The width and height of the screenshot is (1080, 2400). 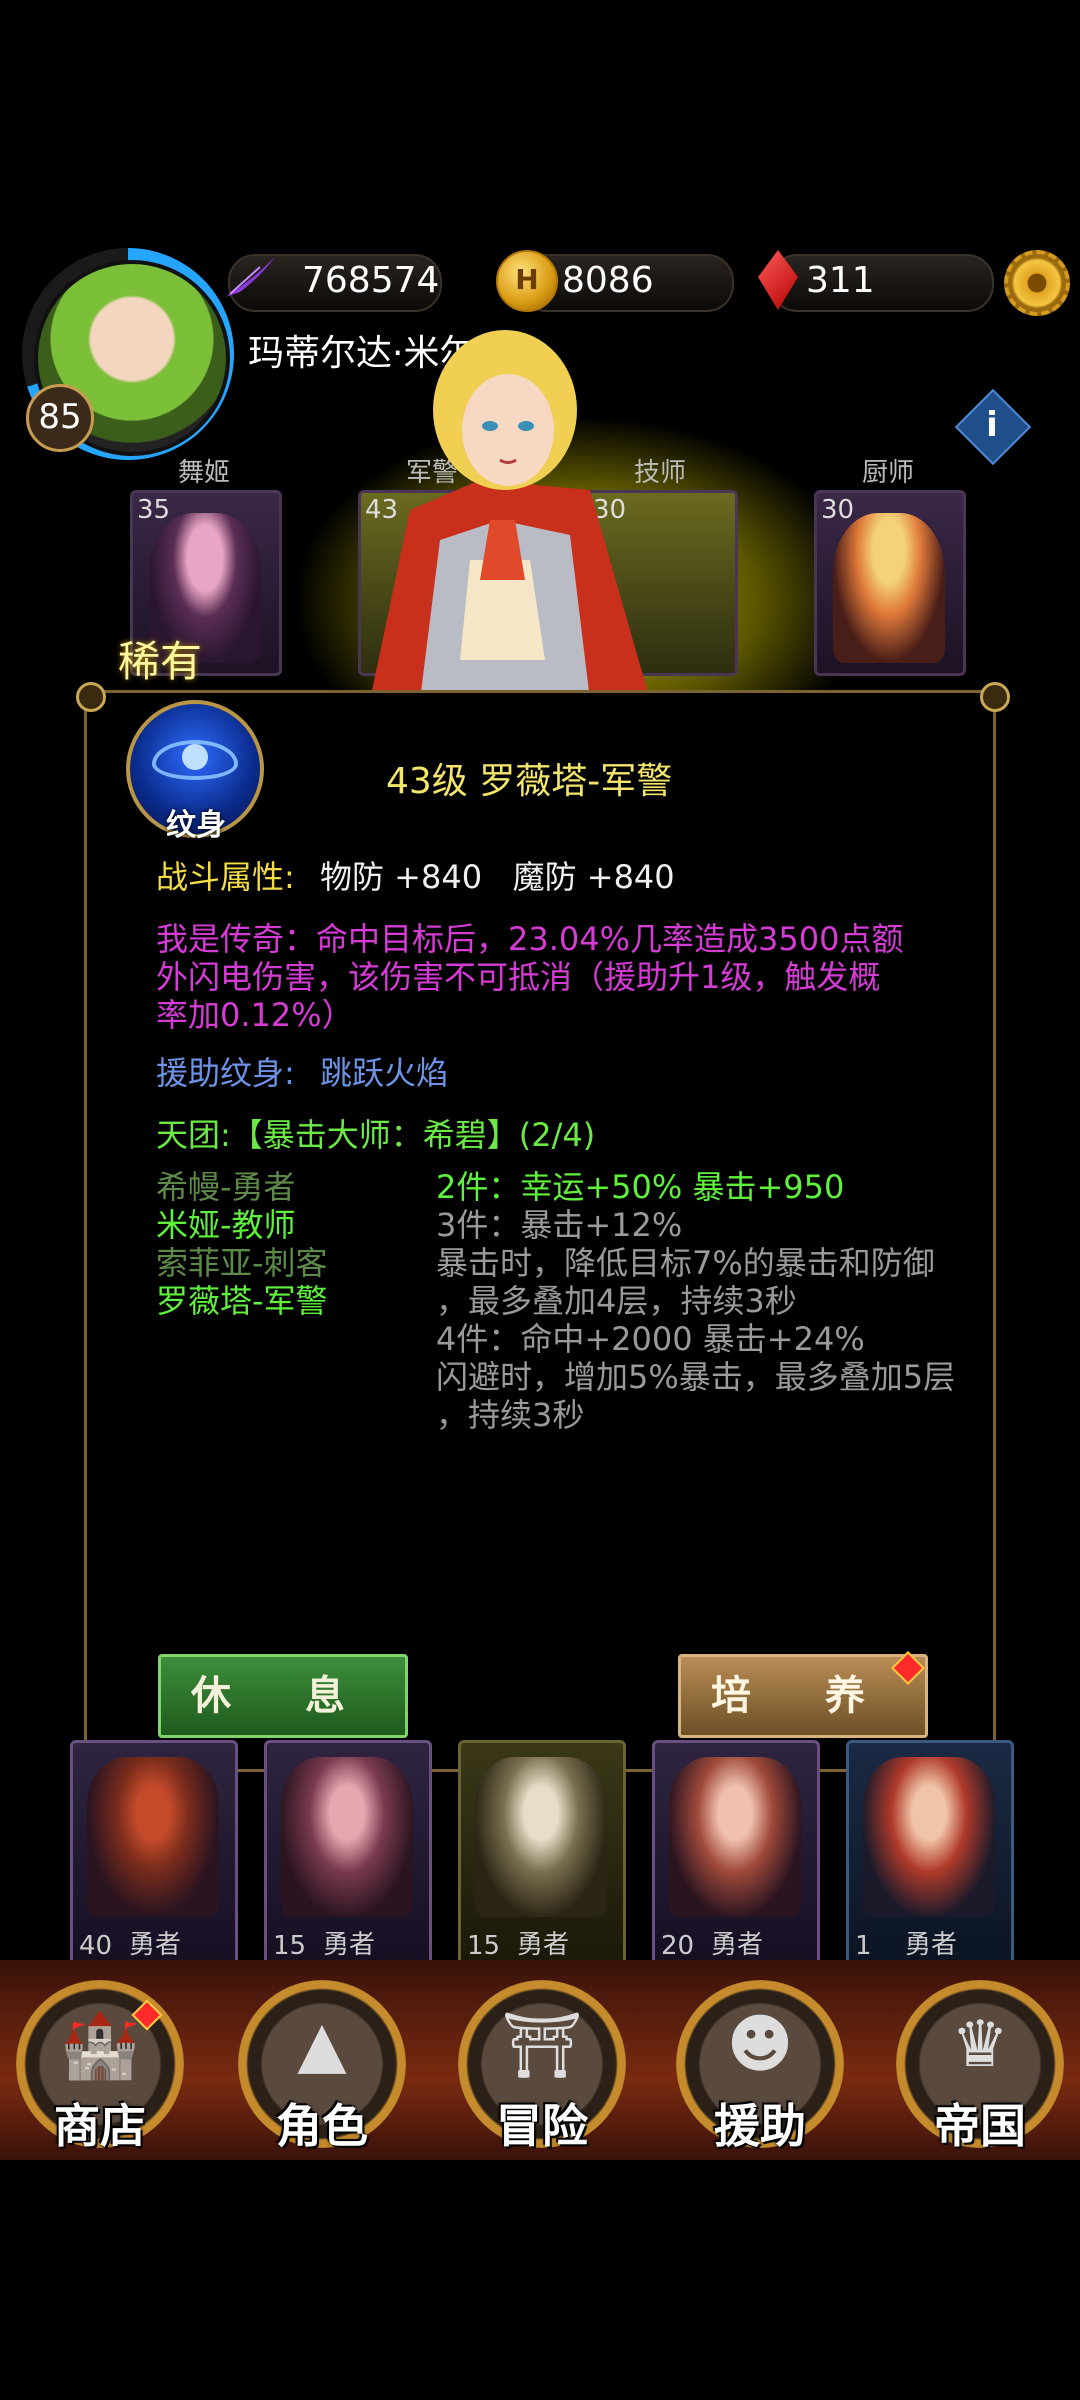 I want to click on hero-card: 40 勇者, so click(x=154, y=1854).